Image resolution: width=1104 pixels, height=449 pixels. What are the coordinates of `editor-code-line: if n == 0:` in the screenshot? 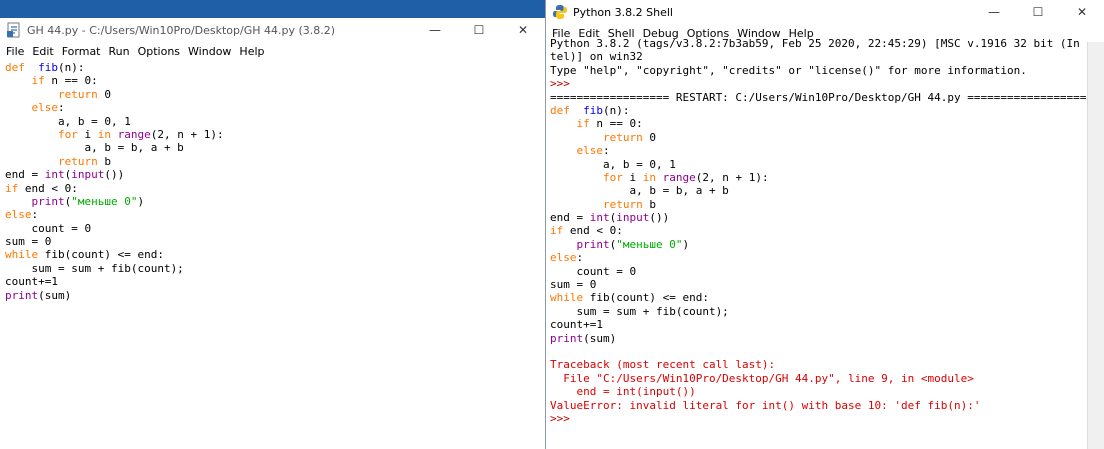 It's located at (64, 81).